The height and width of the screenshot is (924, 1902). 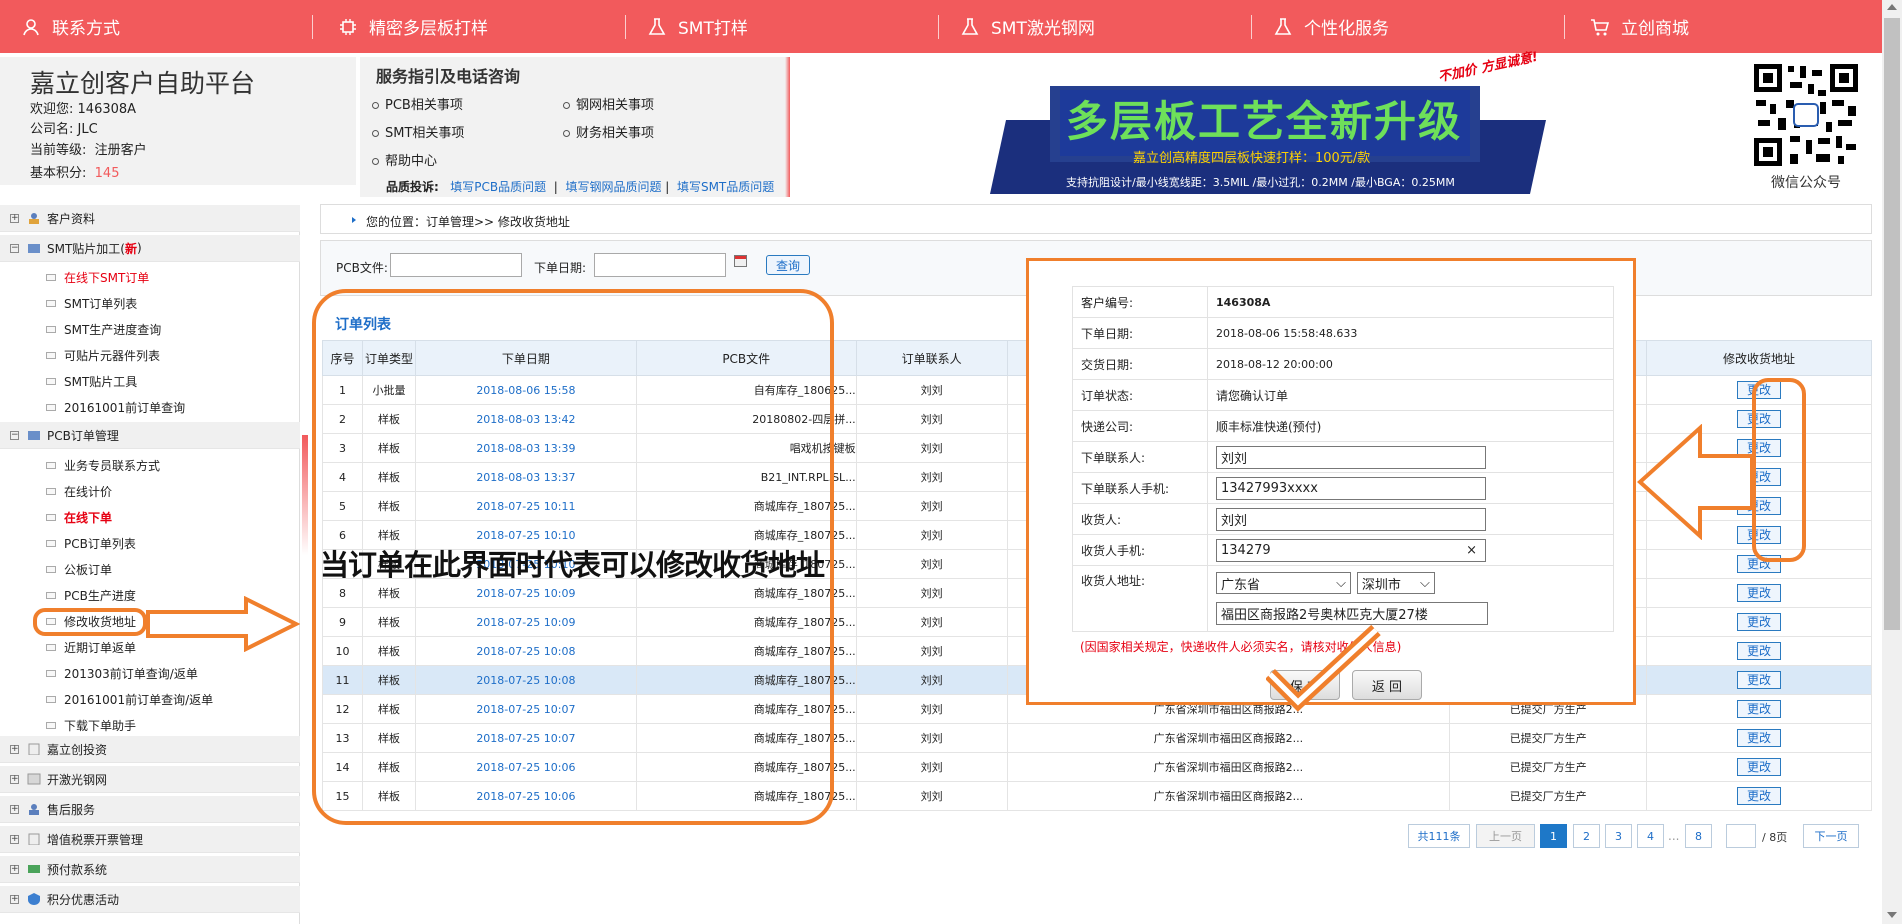 I want to click on sidebar-item-quote: 在线计价, so click(x=79, y=491).